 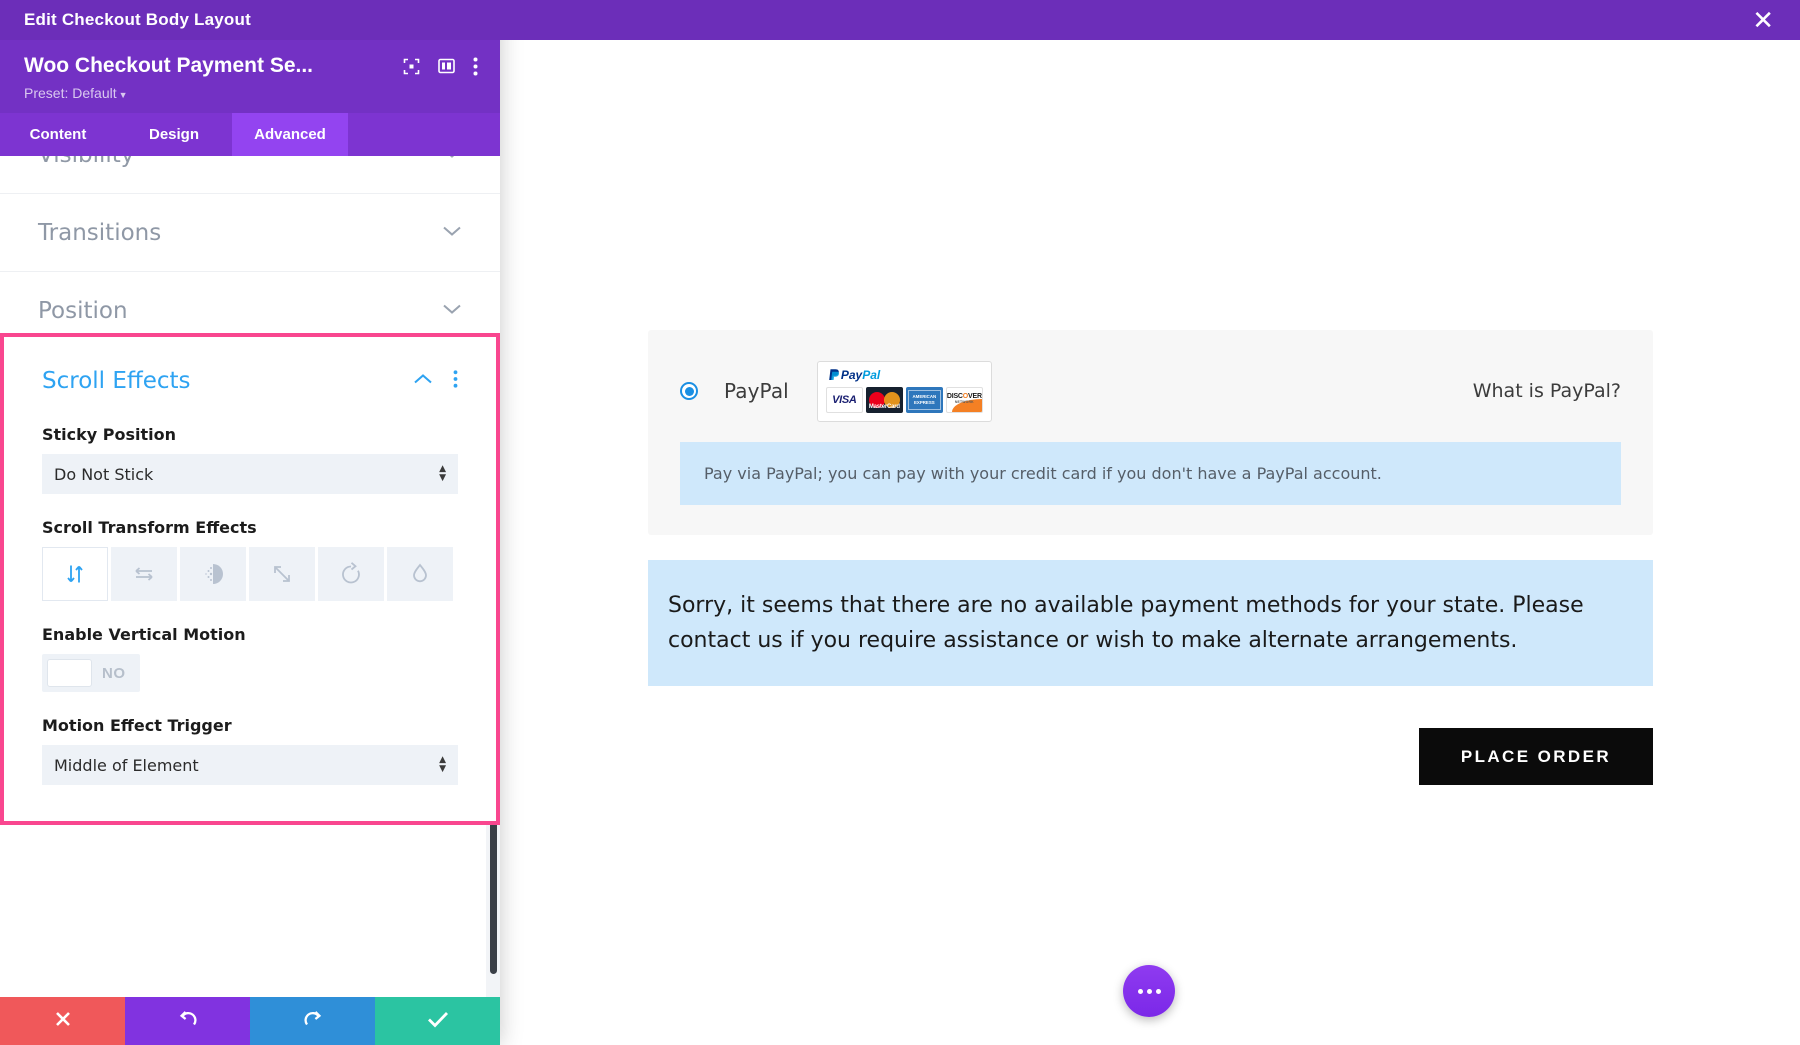 I want to click on save-button, so click(x=437, y=1021).